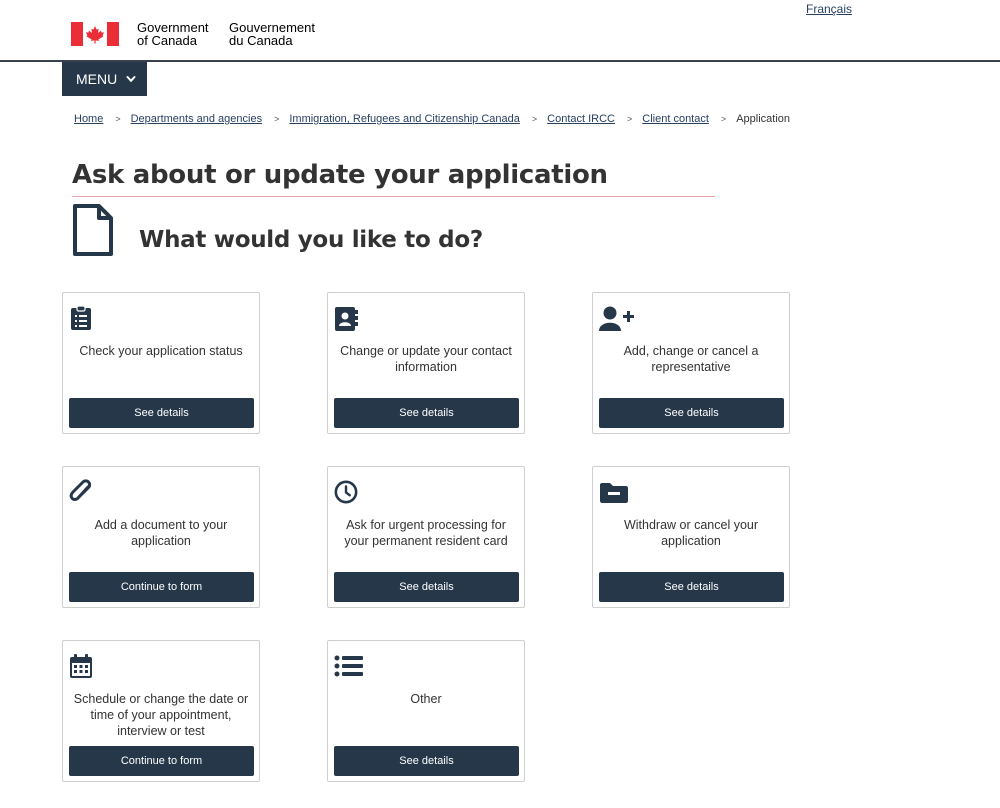 This screenshot has height=808, width=1000. Describe the element at coordinates (393, 196) in the screenshot. I see `title-underline` at that location.